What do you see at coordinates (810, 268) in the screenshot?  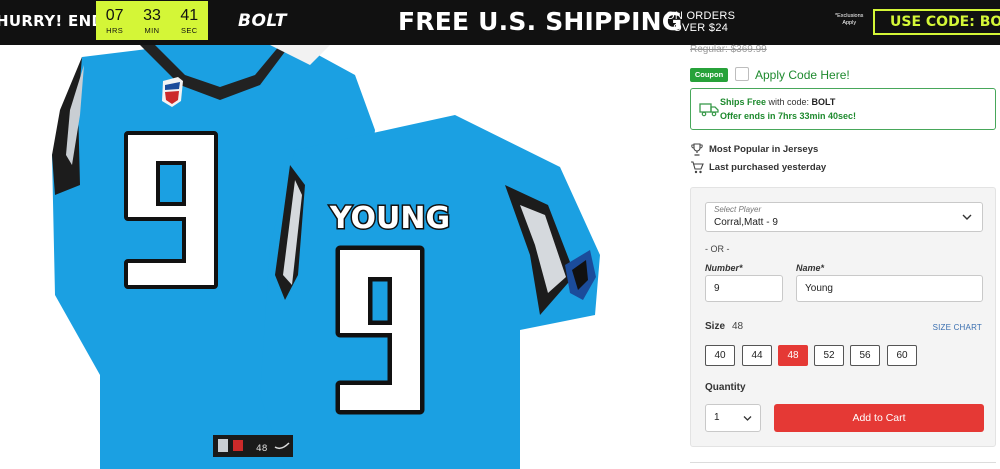 I see `name-label: Name*` at bounding box center [810, 268].